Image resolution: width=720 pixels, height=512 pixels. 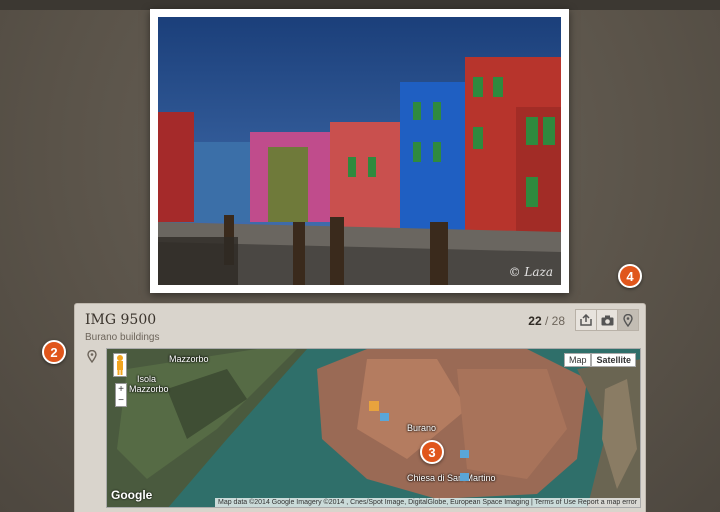 What do you see at coordinates (189, 359) in the screenshot?
I see `map-label-mazzorbo: Mazzorbo` at bounding box center [189, 359].